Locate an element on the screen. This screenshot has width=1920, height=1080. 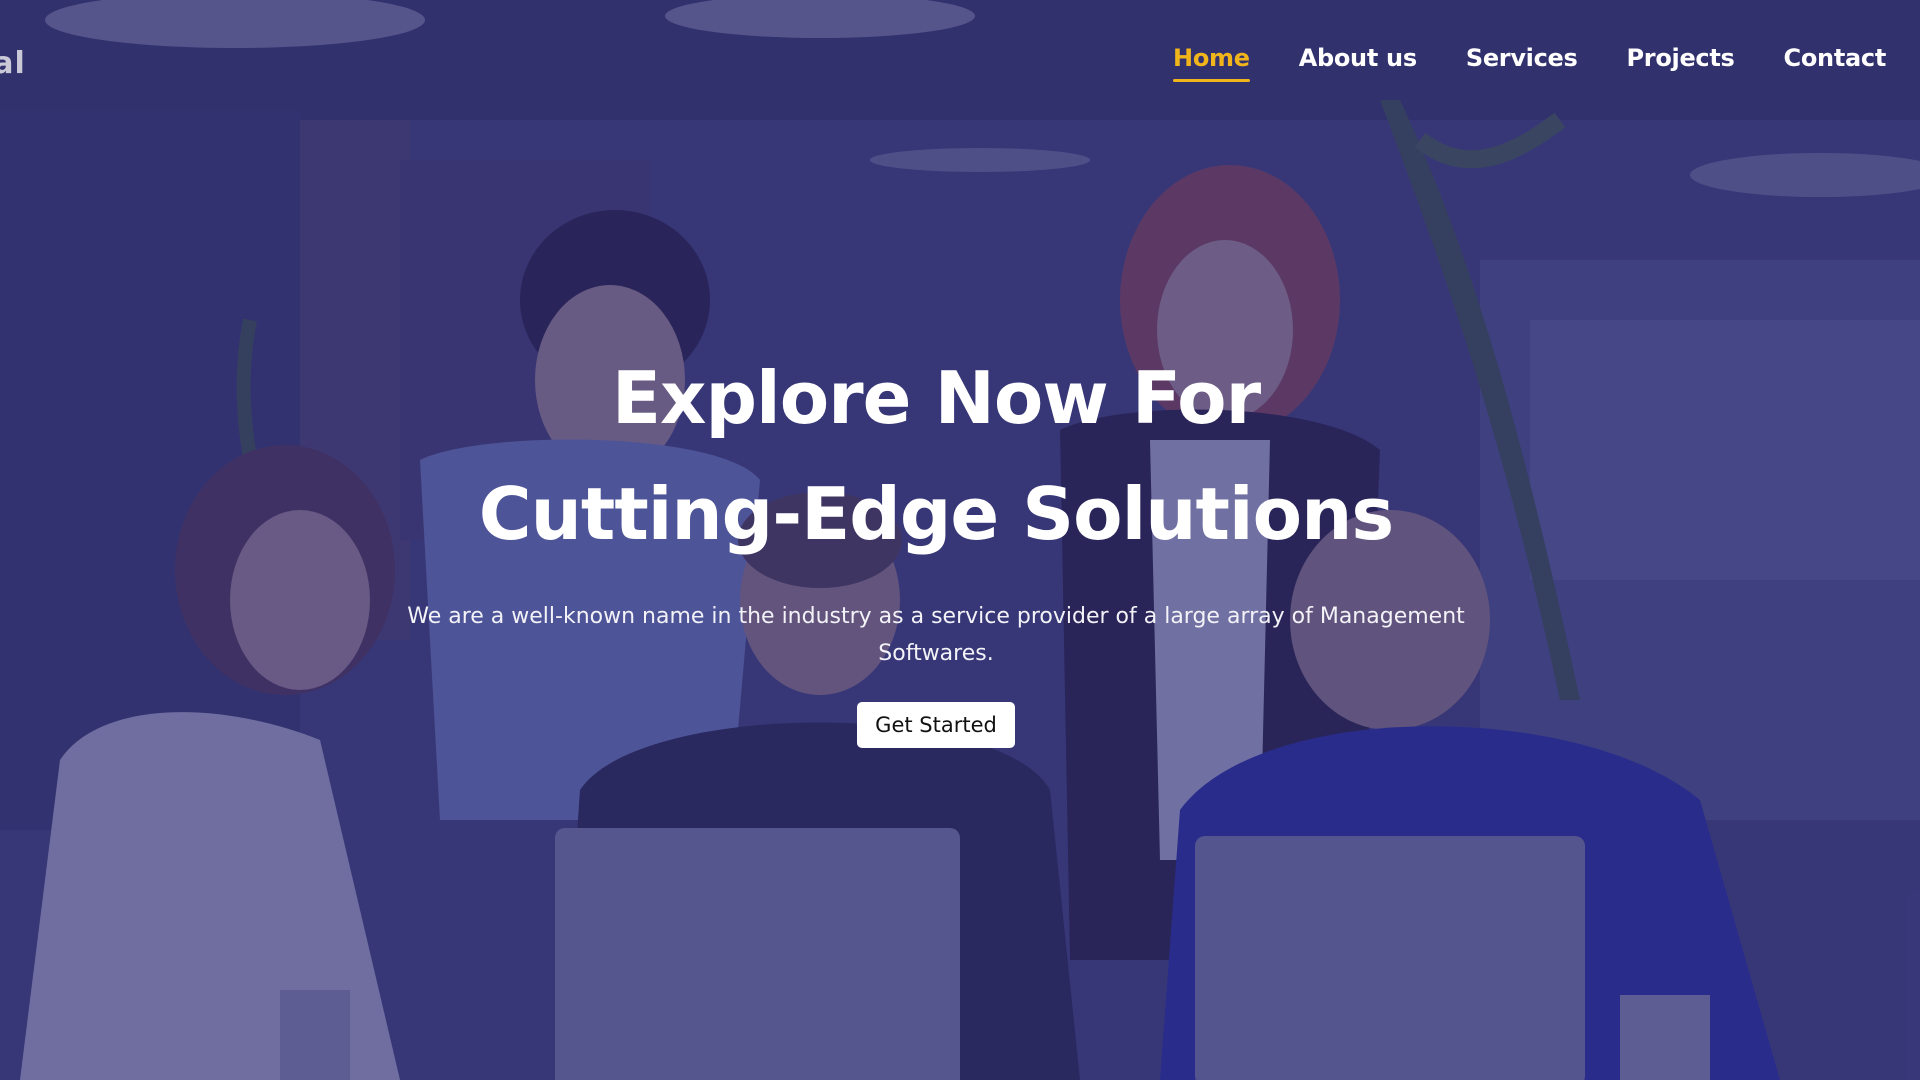
hero-title: Explore Now For Cutting-Edge Solutions is located at coordinates (936, 456).